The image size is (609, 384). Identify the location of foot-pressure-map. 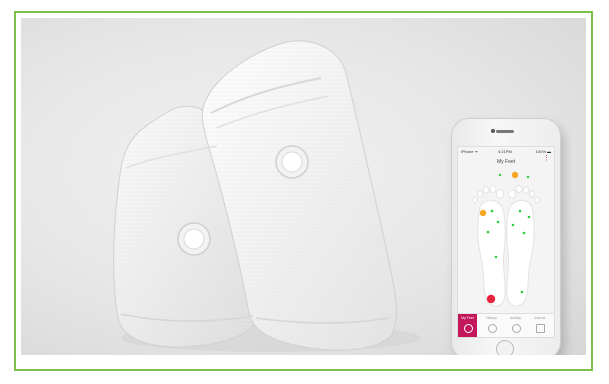
(506, 239).